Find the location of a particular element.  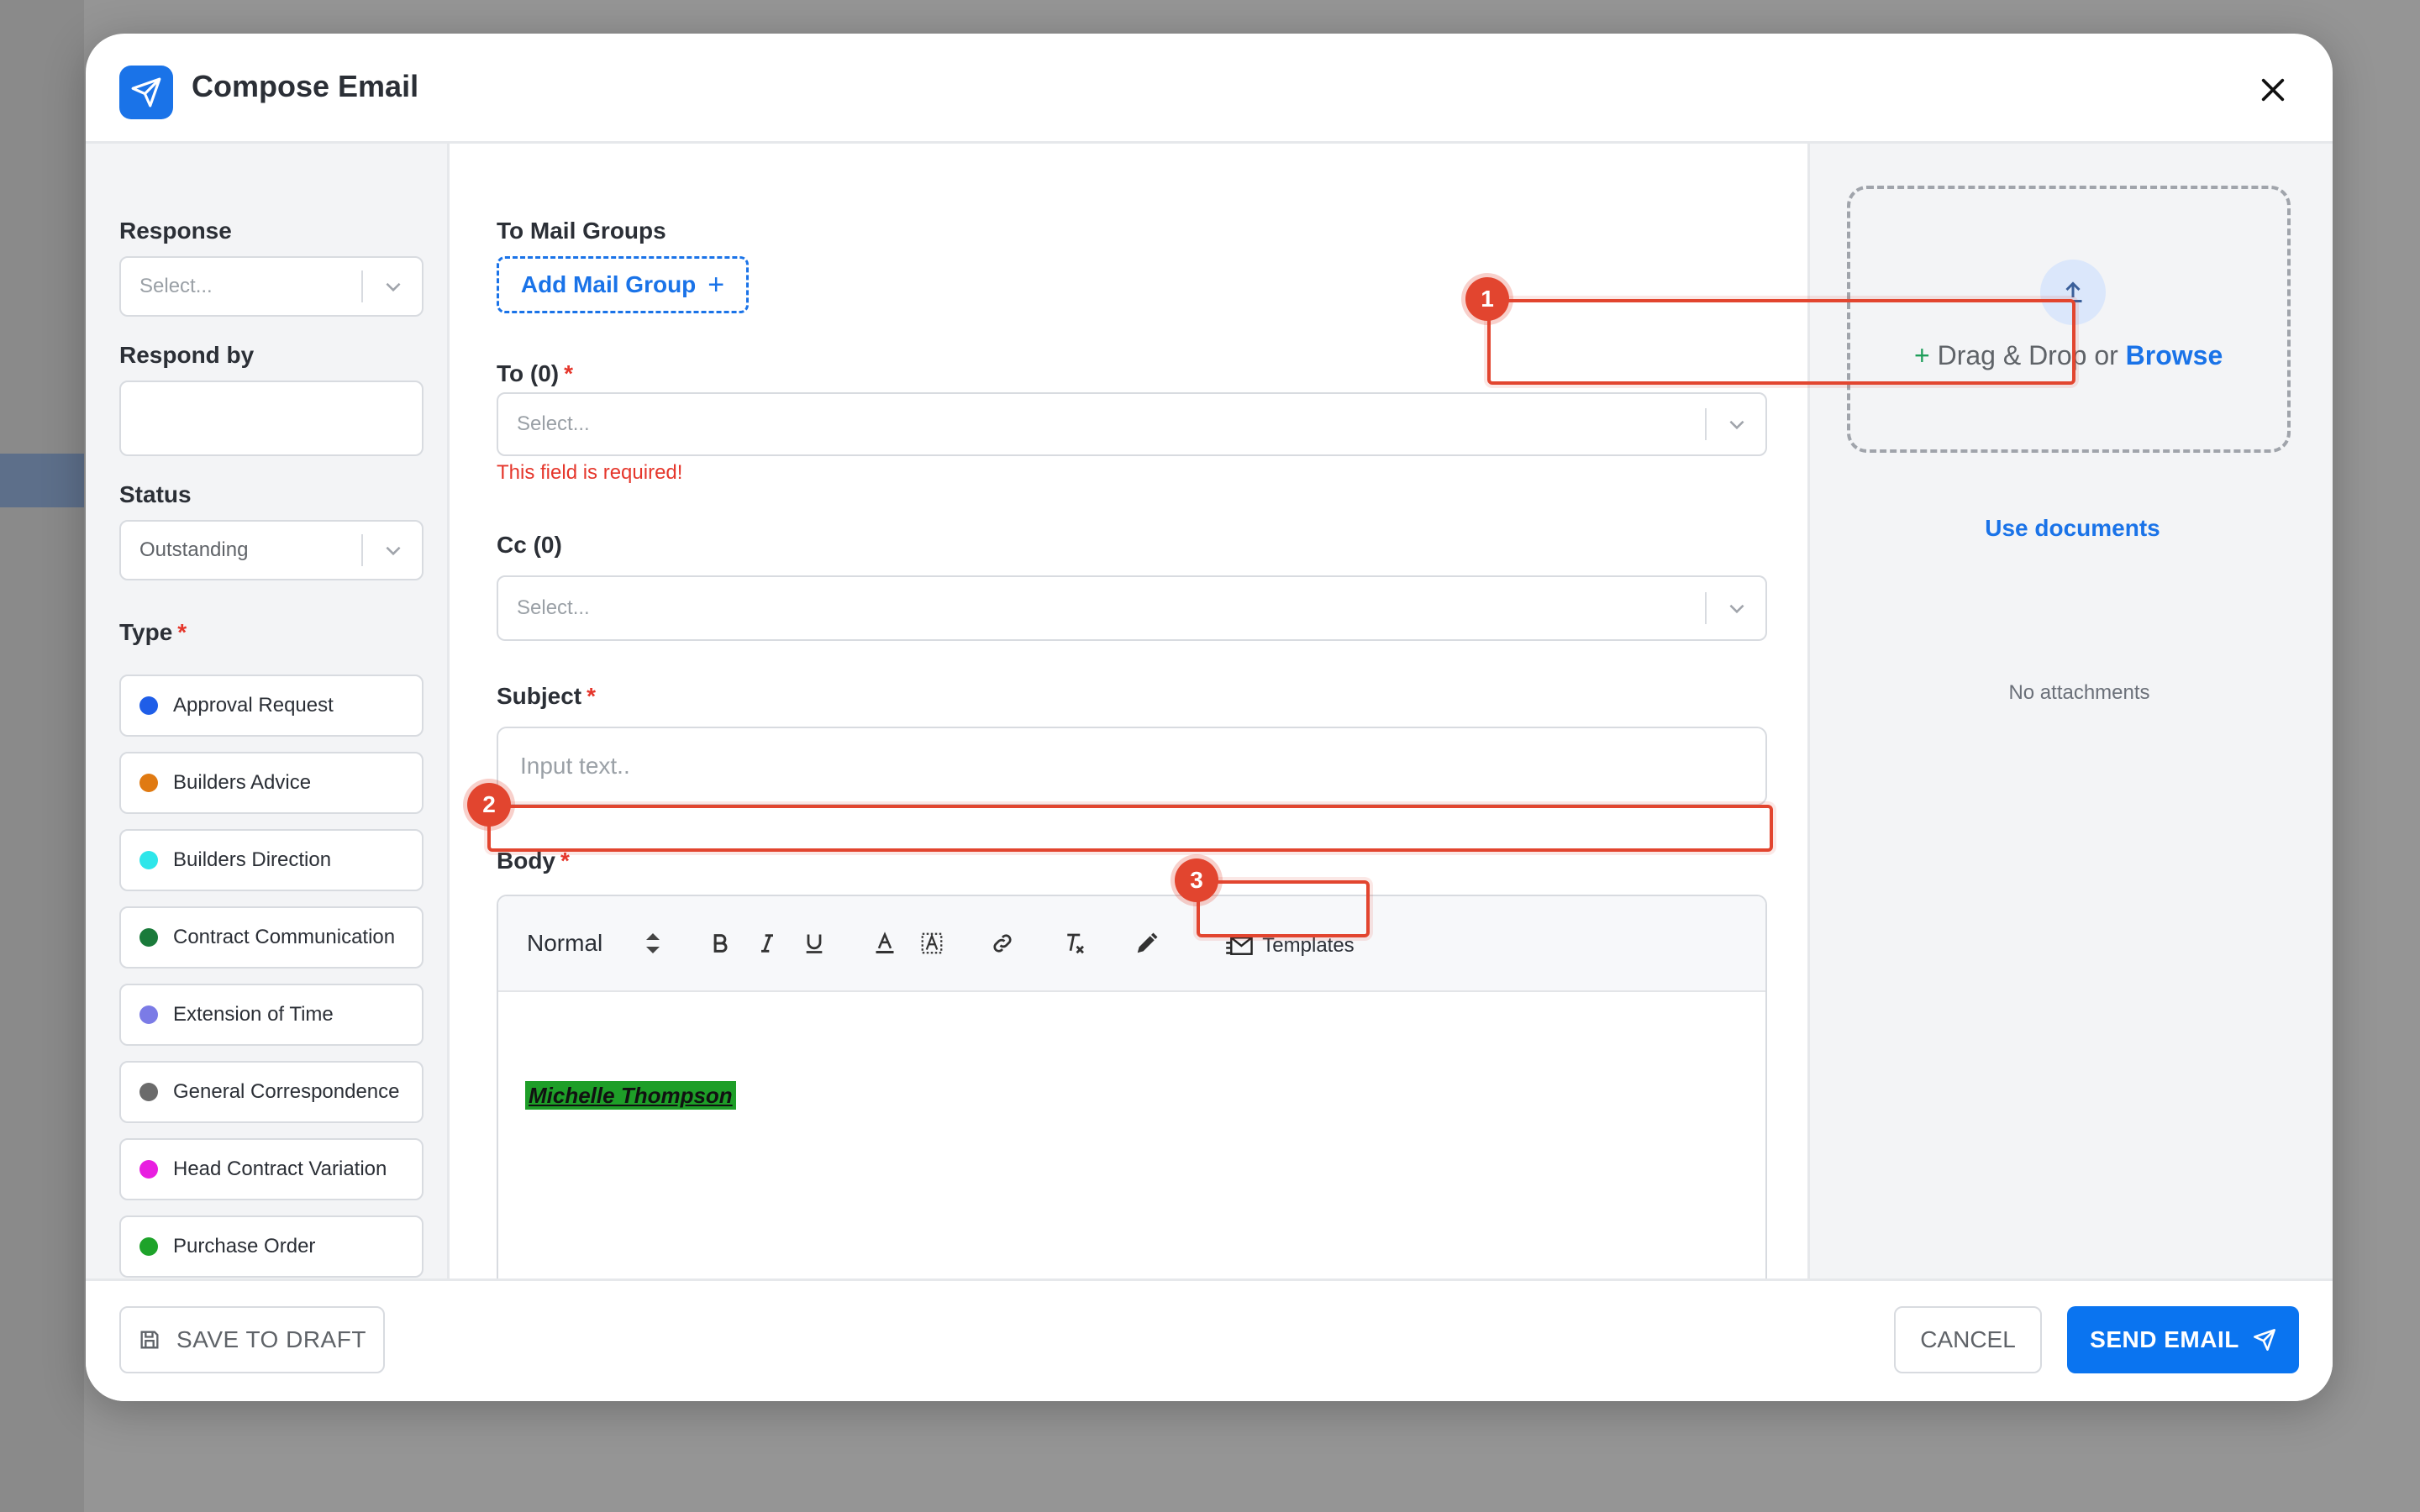

type-option-extension-of-time: Extension of Time is located at coordinates (271, 1015).